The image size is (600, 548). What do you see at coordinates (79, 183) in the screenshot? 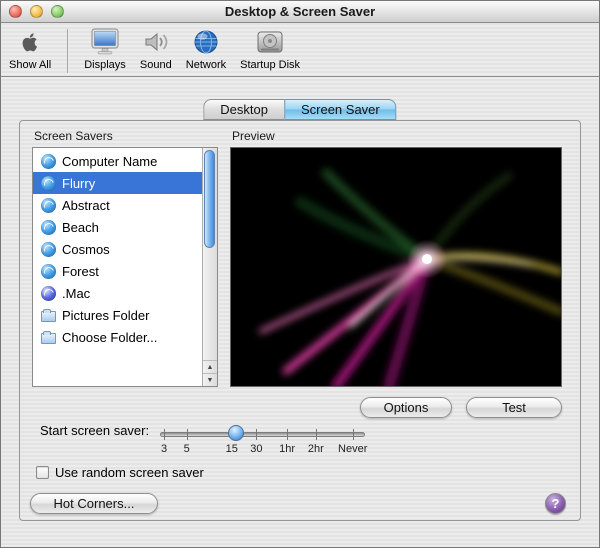
I see `list-item-label: Flurry` at bounding box center [79, 183].